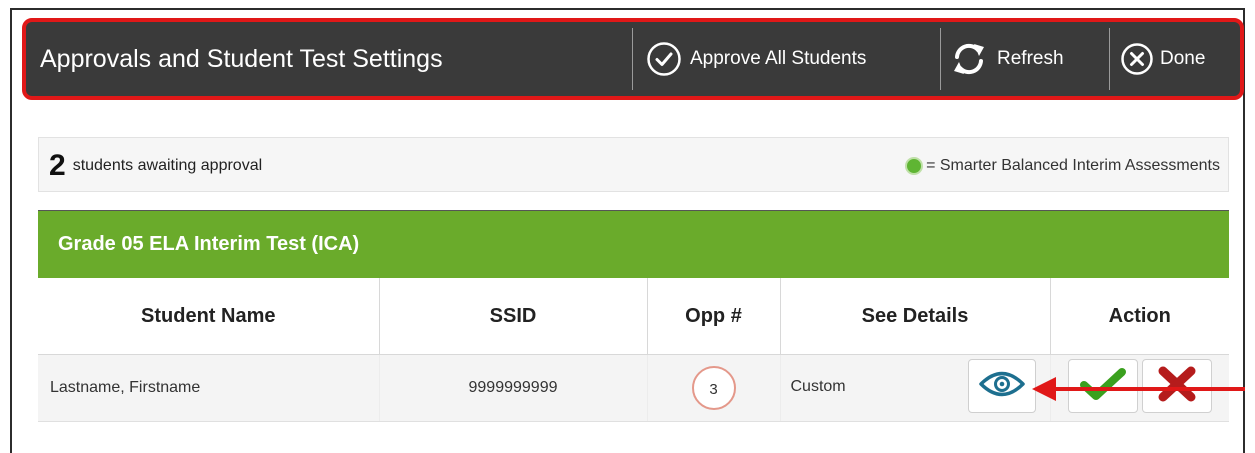 This screenshot has width=1255, height=453. I want to click on approve-all-students-button: Approve All Students, so click(756, 59).